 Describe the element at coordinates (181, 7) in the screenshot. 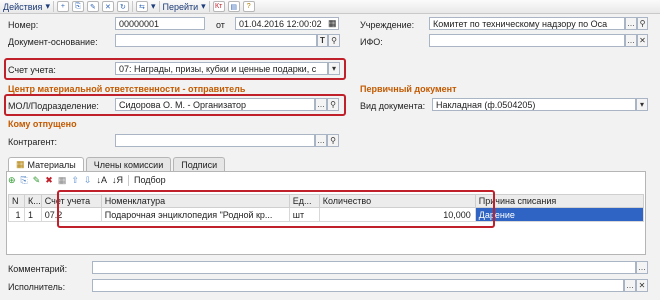

I see `goto-menu: Перейти` at that location.